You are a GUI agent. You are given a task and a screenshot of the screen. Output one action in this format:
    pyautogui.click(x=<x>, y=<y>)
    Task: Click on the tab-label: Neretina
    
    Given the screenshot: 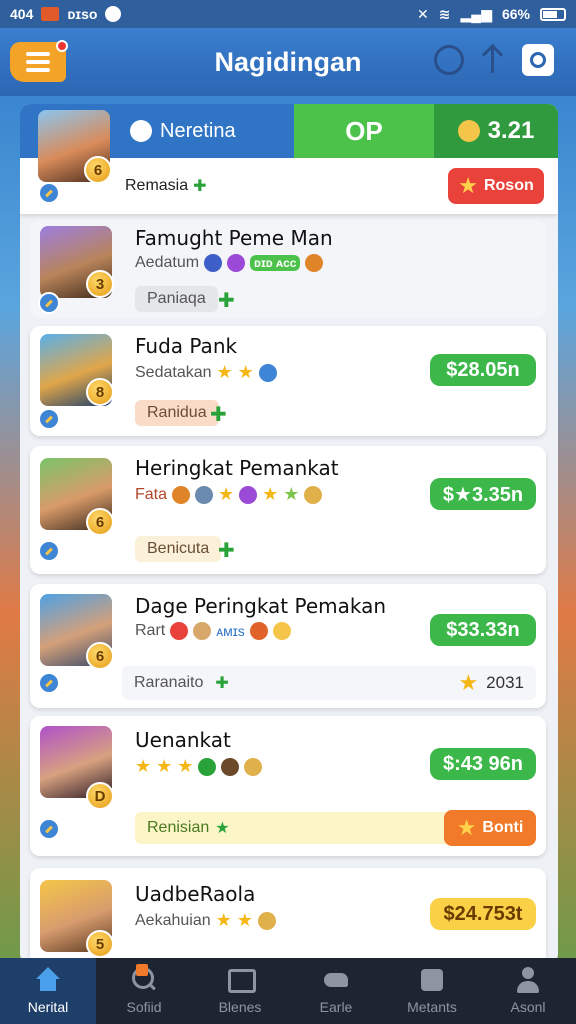 What is the action you would take?
    pyautogui.click(x=198, y=130)
    